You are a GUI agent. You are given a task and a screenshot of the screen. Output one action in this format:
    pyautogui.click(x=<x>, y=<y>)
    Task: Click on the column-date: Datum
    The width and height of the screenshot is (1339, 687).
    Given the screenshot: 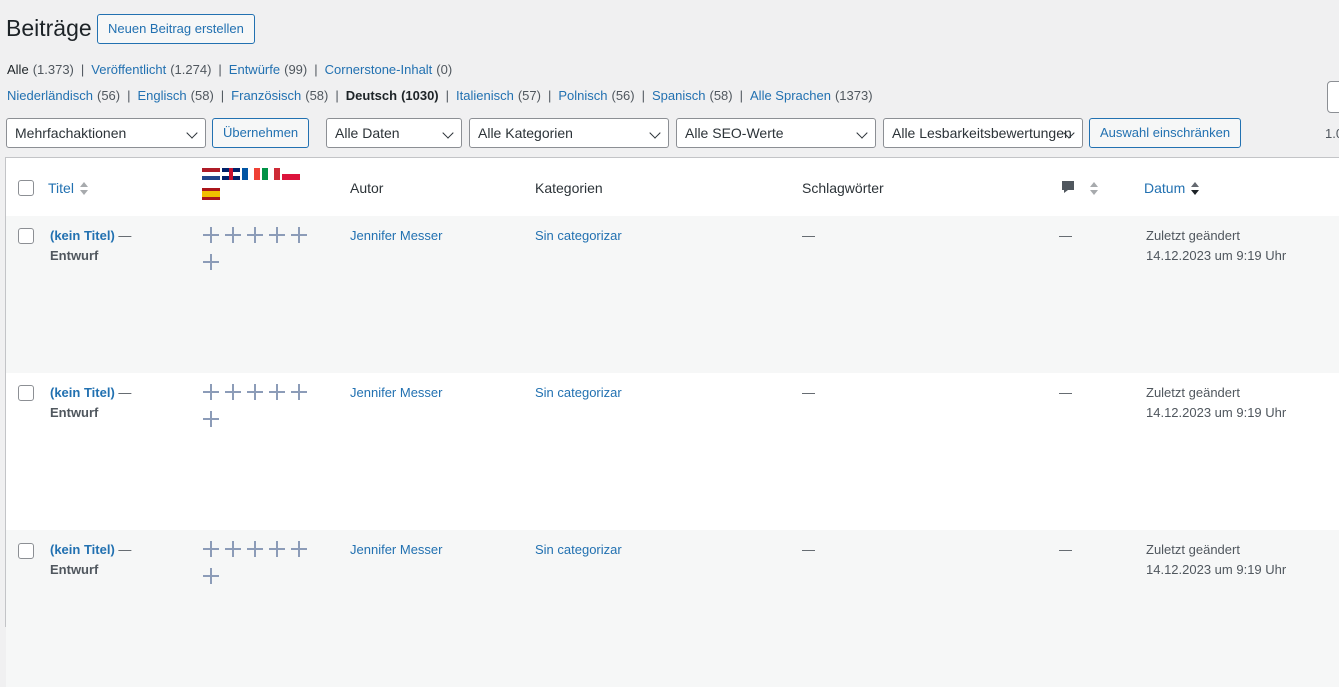 What is the action you would take?
    pyautogui.click(x=1172, y=188)
    